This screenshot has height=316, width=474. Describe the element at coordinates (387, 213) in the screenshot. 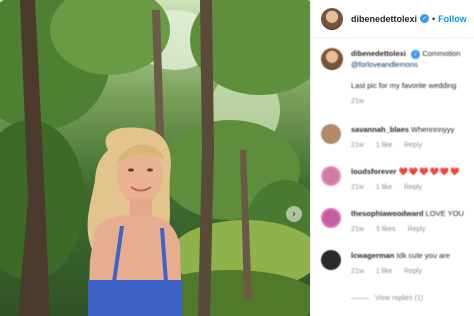

I see `comment-username: thesophiawoodward` at that location.